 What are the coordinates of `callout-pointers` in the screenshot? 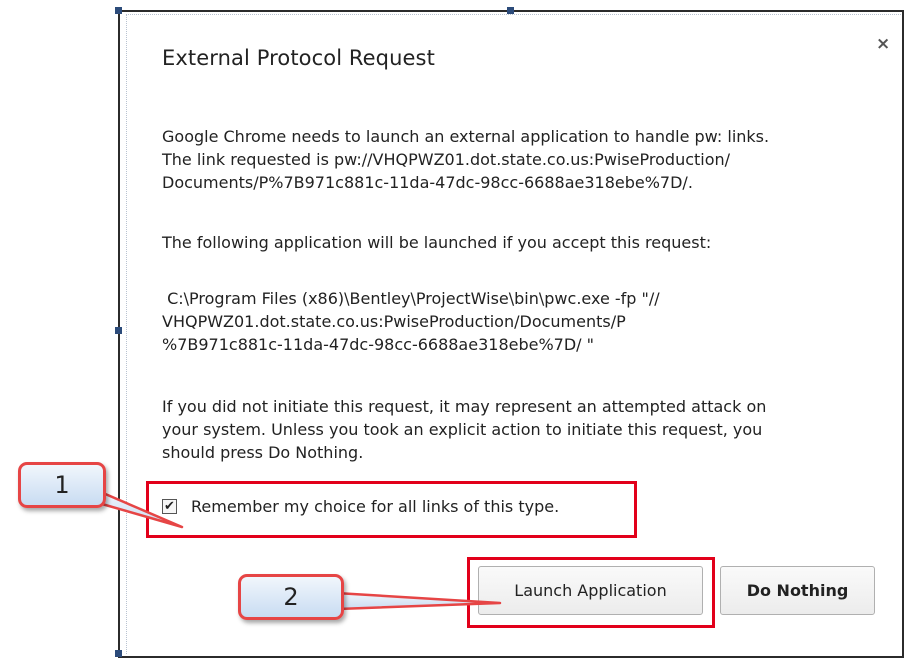 It's located at (298, 549).